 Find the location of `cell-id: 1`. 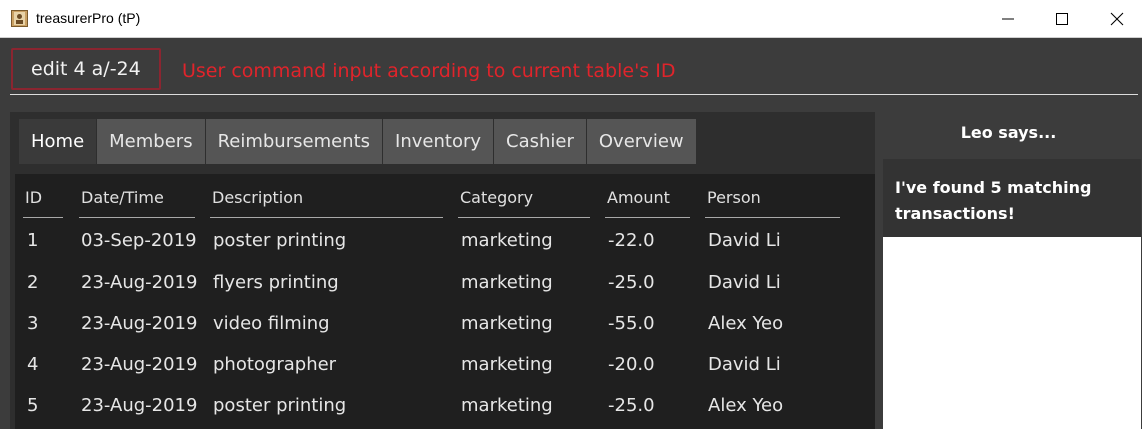

cell-id: 1 is located at coordinates (33, 240).